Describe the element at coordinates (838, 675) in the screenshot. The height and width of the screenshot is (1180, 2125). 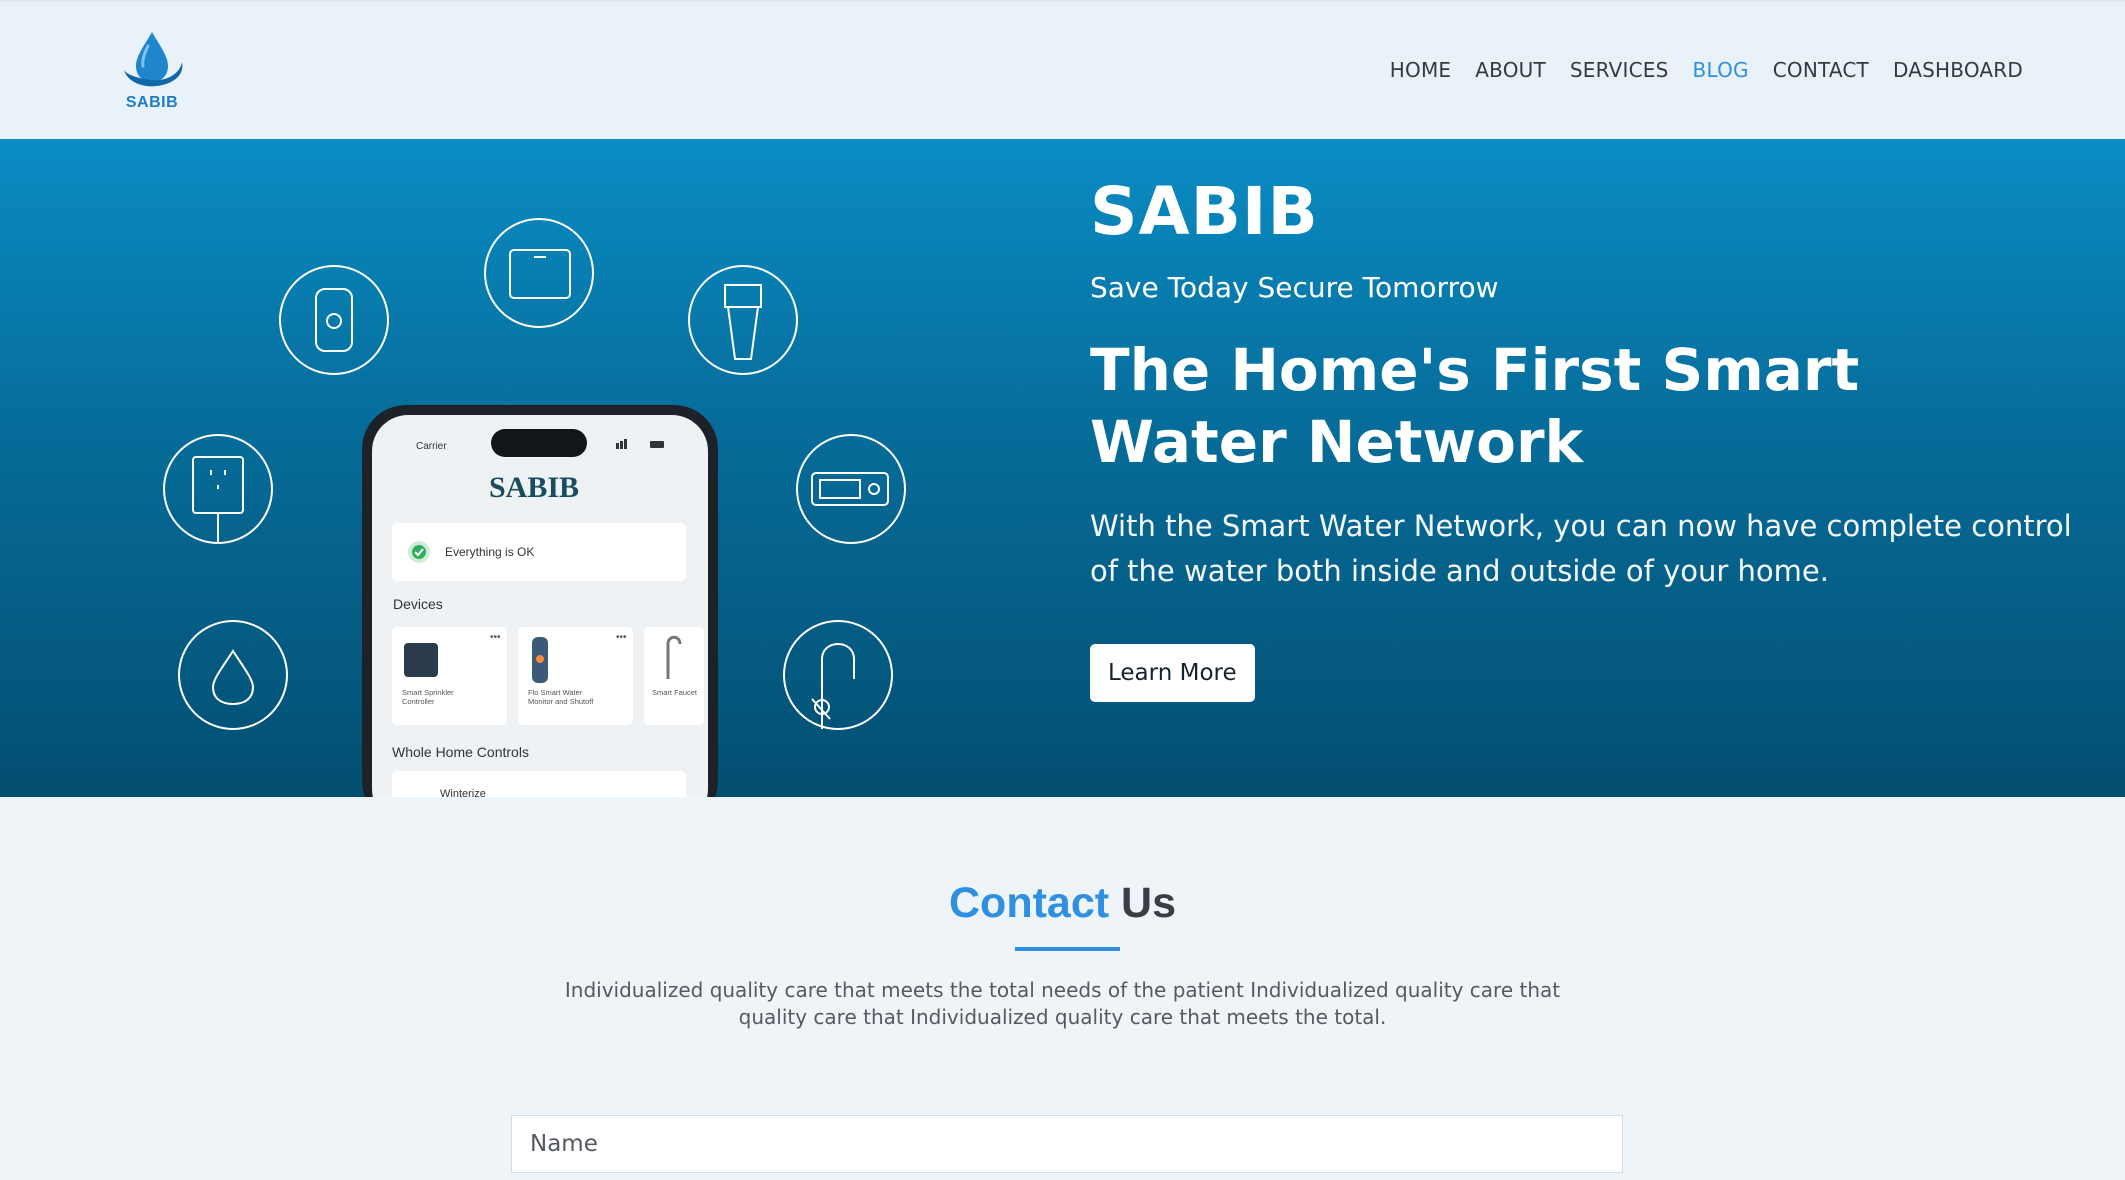
I see `faucet-icon` at that location.